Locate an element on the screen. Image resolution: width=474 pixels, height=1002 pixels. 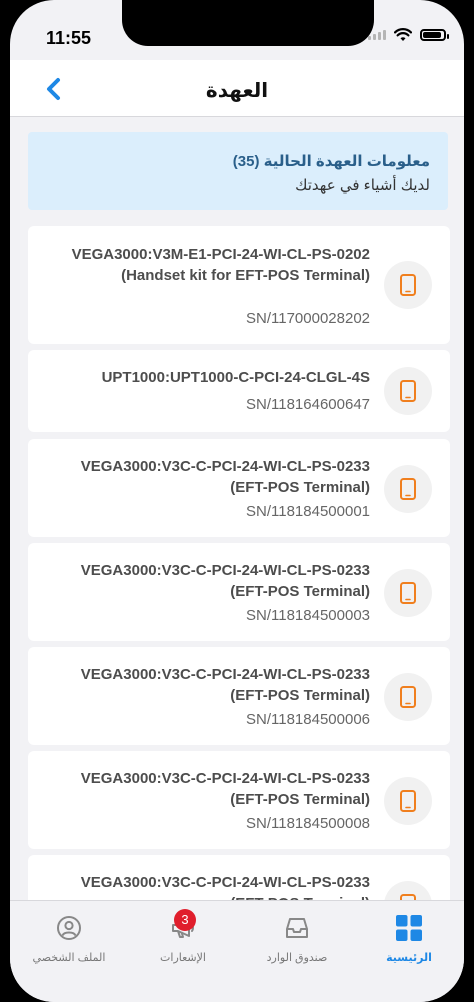
tab-inbox-label: صندوق الوارد is located at coordinates (297, 958).